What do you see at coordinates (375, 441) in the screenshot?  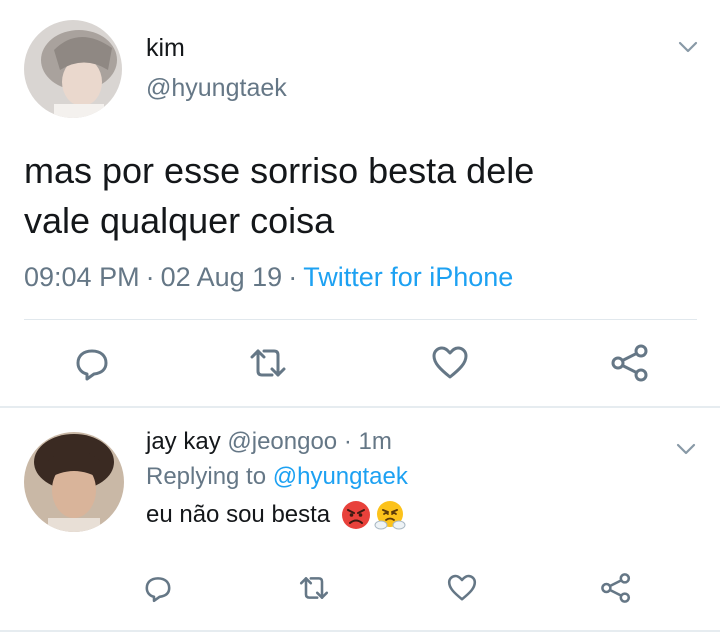 I see `reply-time: 1m` at bounding box center [375, 441].